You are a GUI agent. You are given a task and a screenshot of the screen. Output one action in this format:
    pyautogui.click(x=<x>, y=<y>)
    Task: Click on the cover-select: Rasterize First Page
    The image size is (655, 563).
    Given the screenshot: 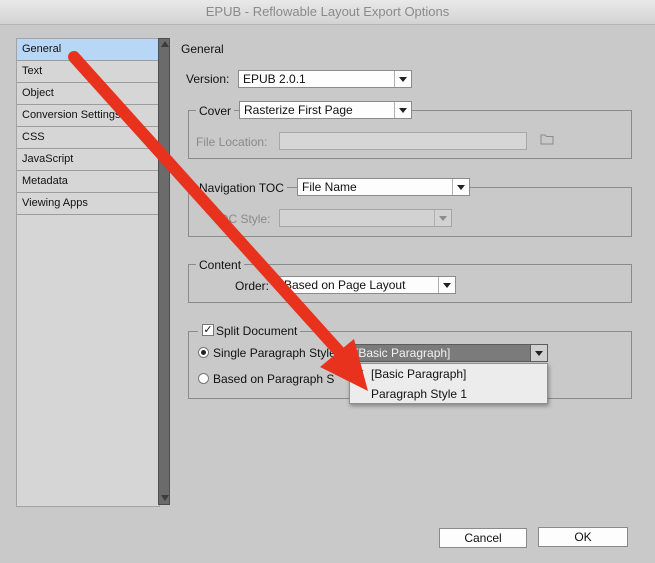 What is the action you would take?
    pyautogui.click(x=325, y=110)
    